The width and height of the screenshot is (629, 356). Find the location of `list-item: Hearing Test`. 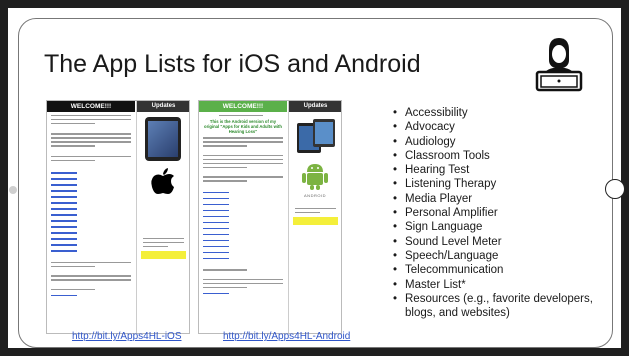

list-item: Hearing Test is located at coordinates (503, 170).